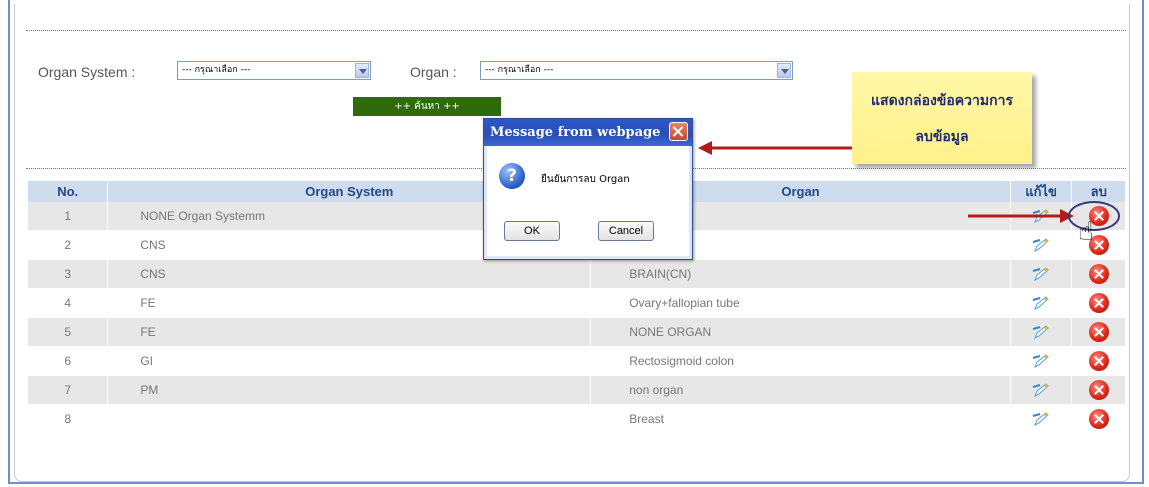 The image size is (1149, 487). I want to click on table-row: 3 CNS BRAIN(CN), so click(577, 274).